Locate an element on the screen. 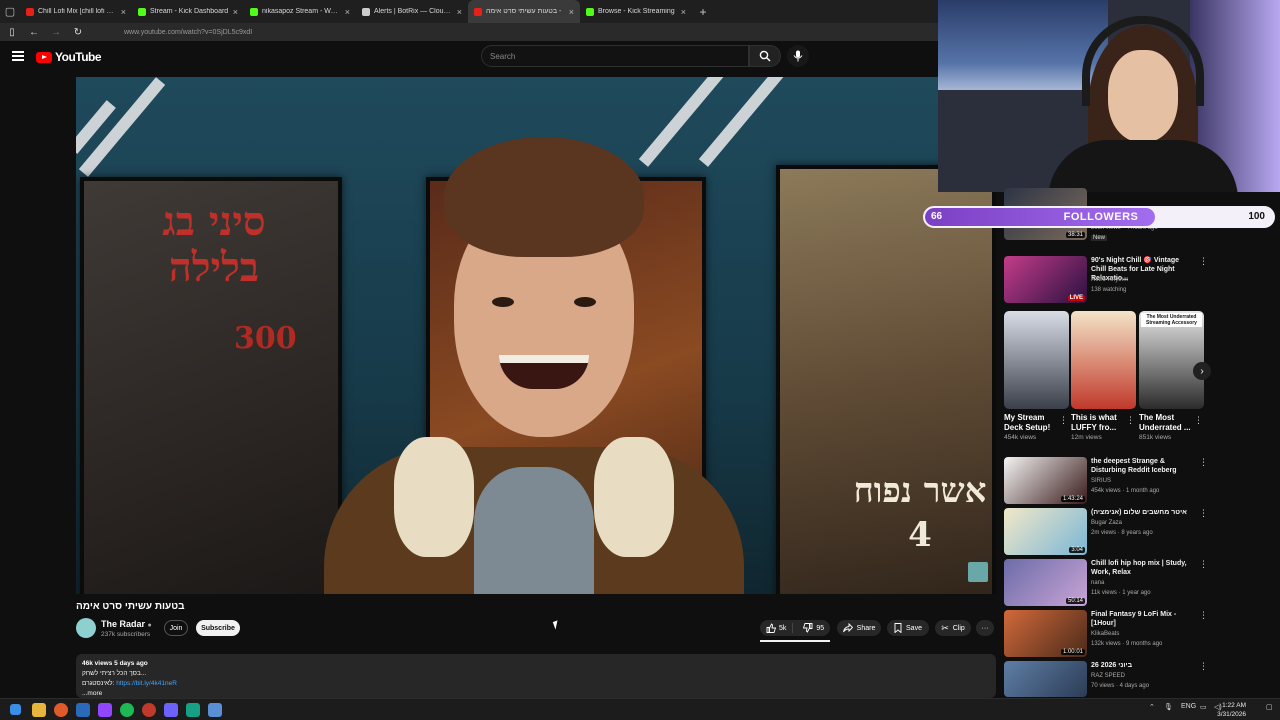 The image size is (1280, 720). browser-tab: Chill Lofi Mix [chill lofi hip h × is located at coordinates (76, 11).